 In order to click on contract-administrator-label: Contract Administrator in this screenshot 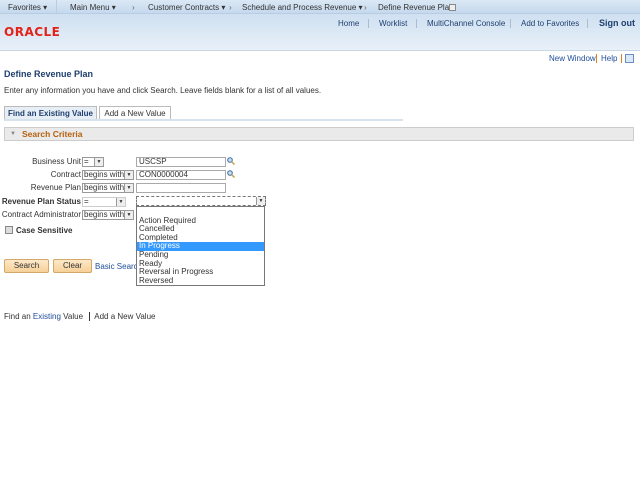, I will do `click(41, 214)`.